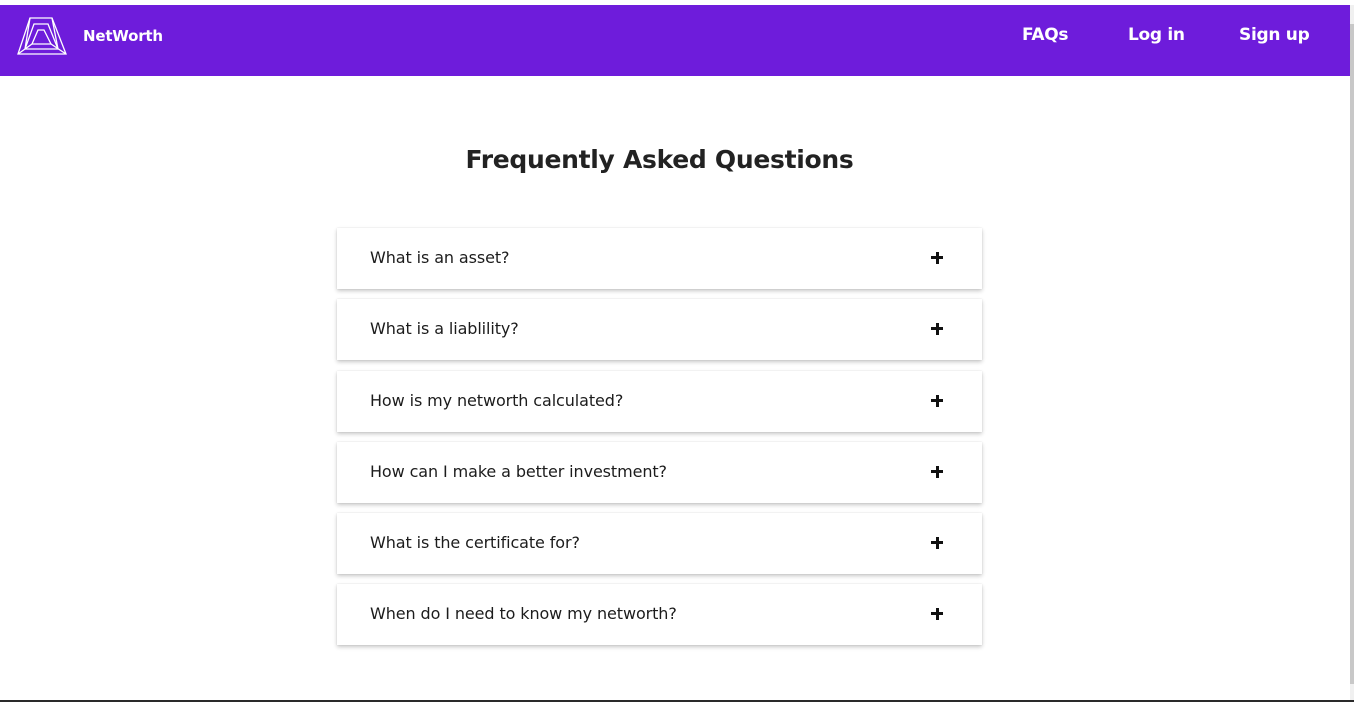 Image resolution: width=1354 pixels, height=702 pixels. Describe the element at coordinates (659, 258) in the screenshot. I see `faq-item-asset: What is an asset?` at that location.